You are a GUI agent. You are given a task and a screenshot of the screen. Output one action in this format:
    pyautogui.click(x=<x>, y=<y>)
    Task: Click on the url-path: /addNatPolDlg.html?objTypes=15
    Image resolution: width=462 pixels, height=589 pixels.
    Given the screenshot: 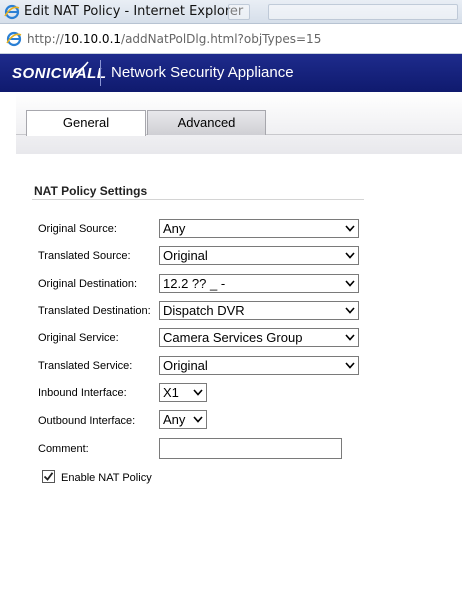 What is the action you would take?
    pyautogui.click(x=221, y=39)
    